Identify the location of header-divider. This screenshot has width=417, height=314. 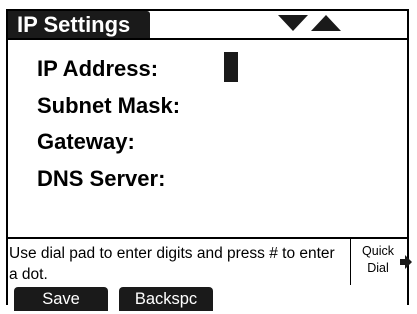
(207, 39).